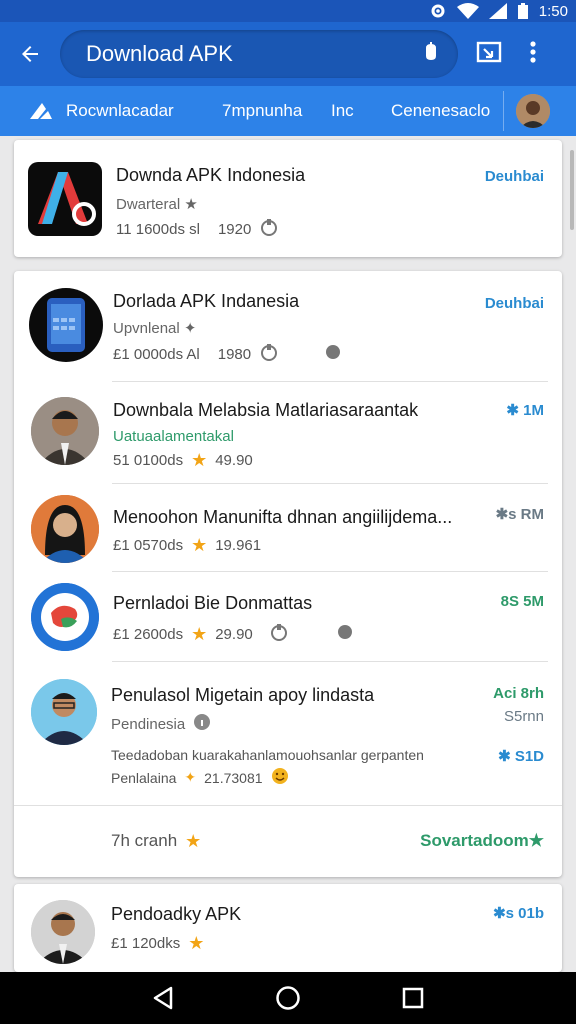 The width and height of the screenshot is (576, 1024). I want to click on nav-home-button, so click(288, 998).